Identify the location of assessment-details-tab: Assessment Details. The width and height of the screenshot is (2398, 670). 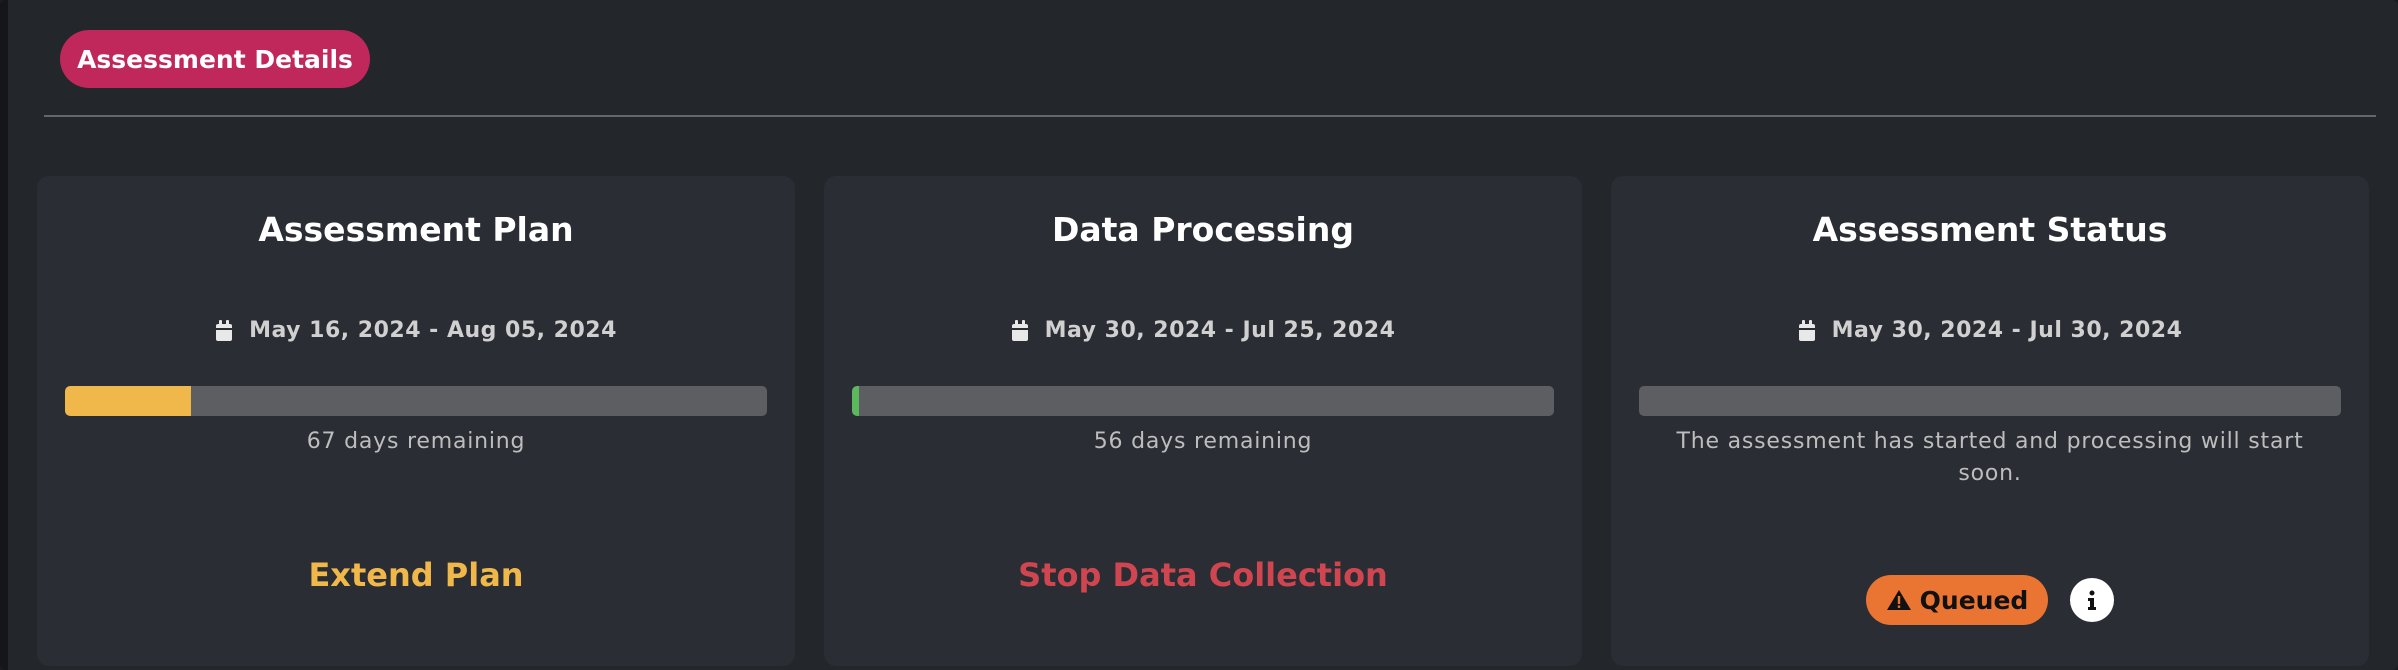
(215, 59).